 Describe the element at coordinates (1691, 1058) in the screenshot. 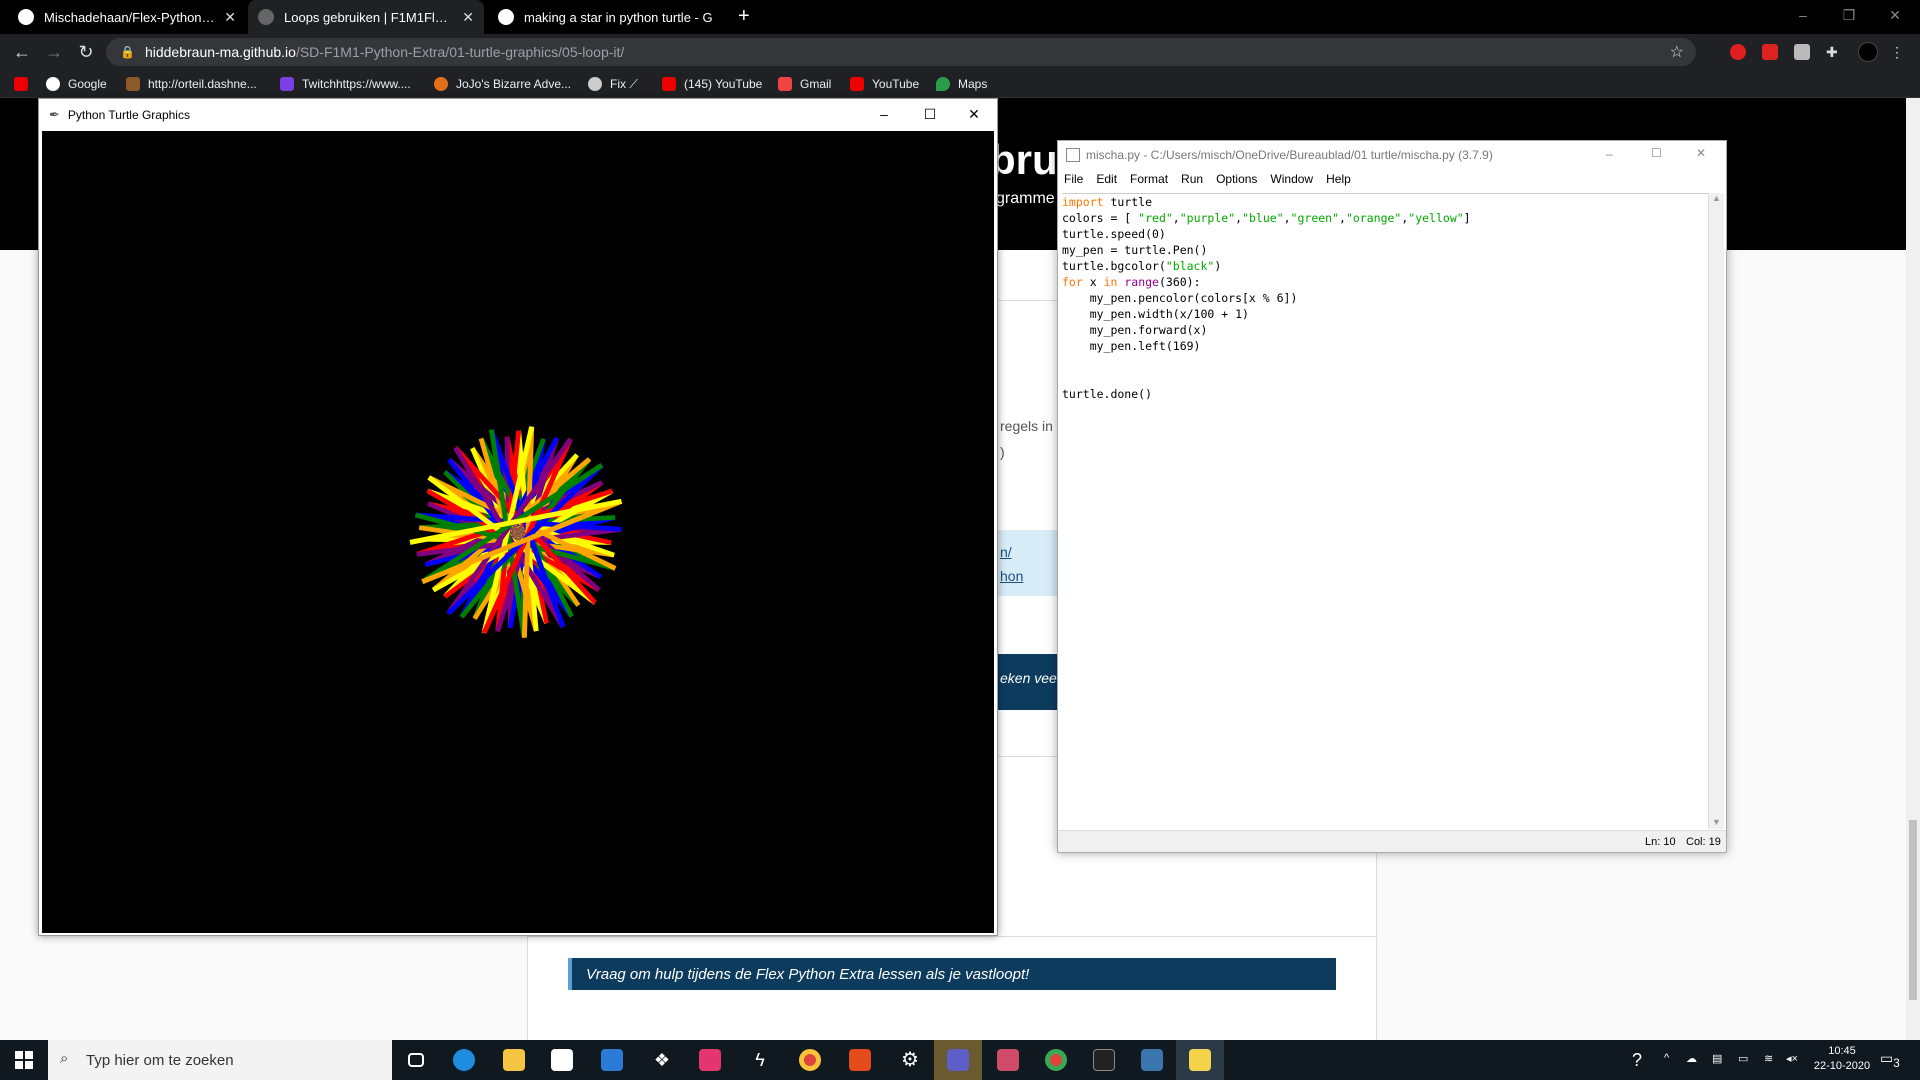

I see `onedrive-icon: ☁` at that location.